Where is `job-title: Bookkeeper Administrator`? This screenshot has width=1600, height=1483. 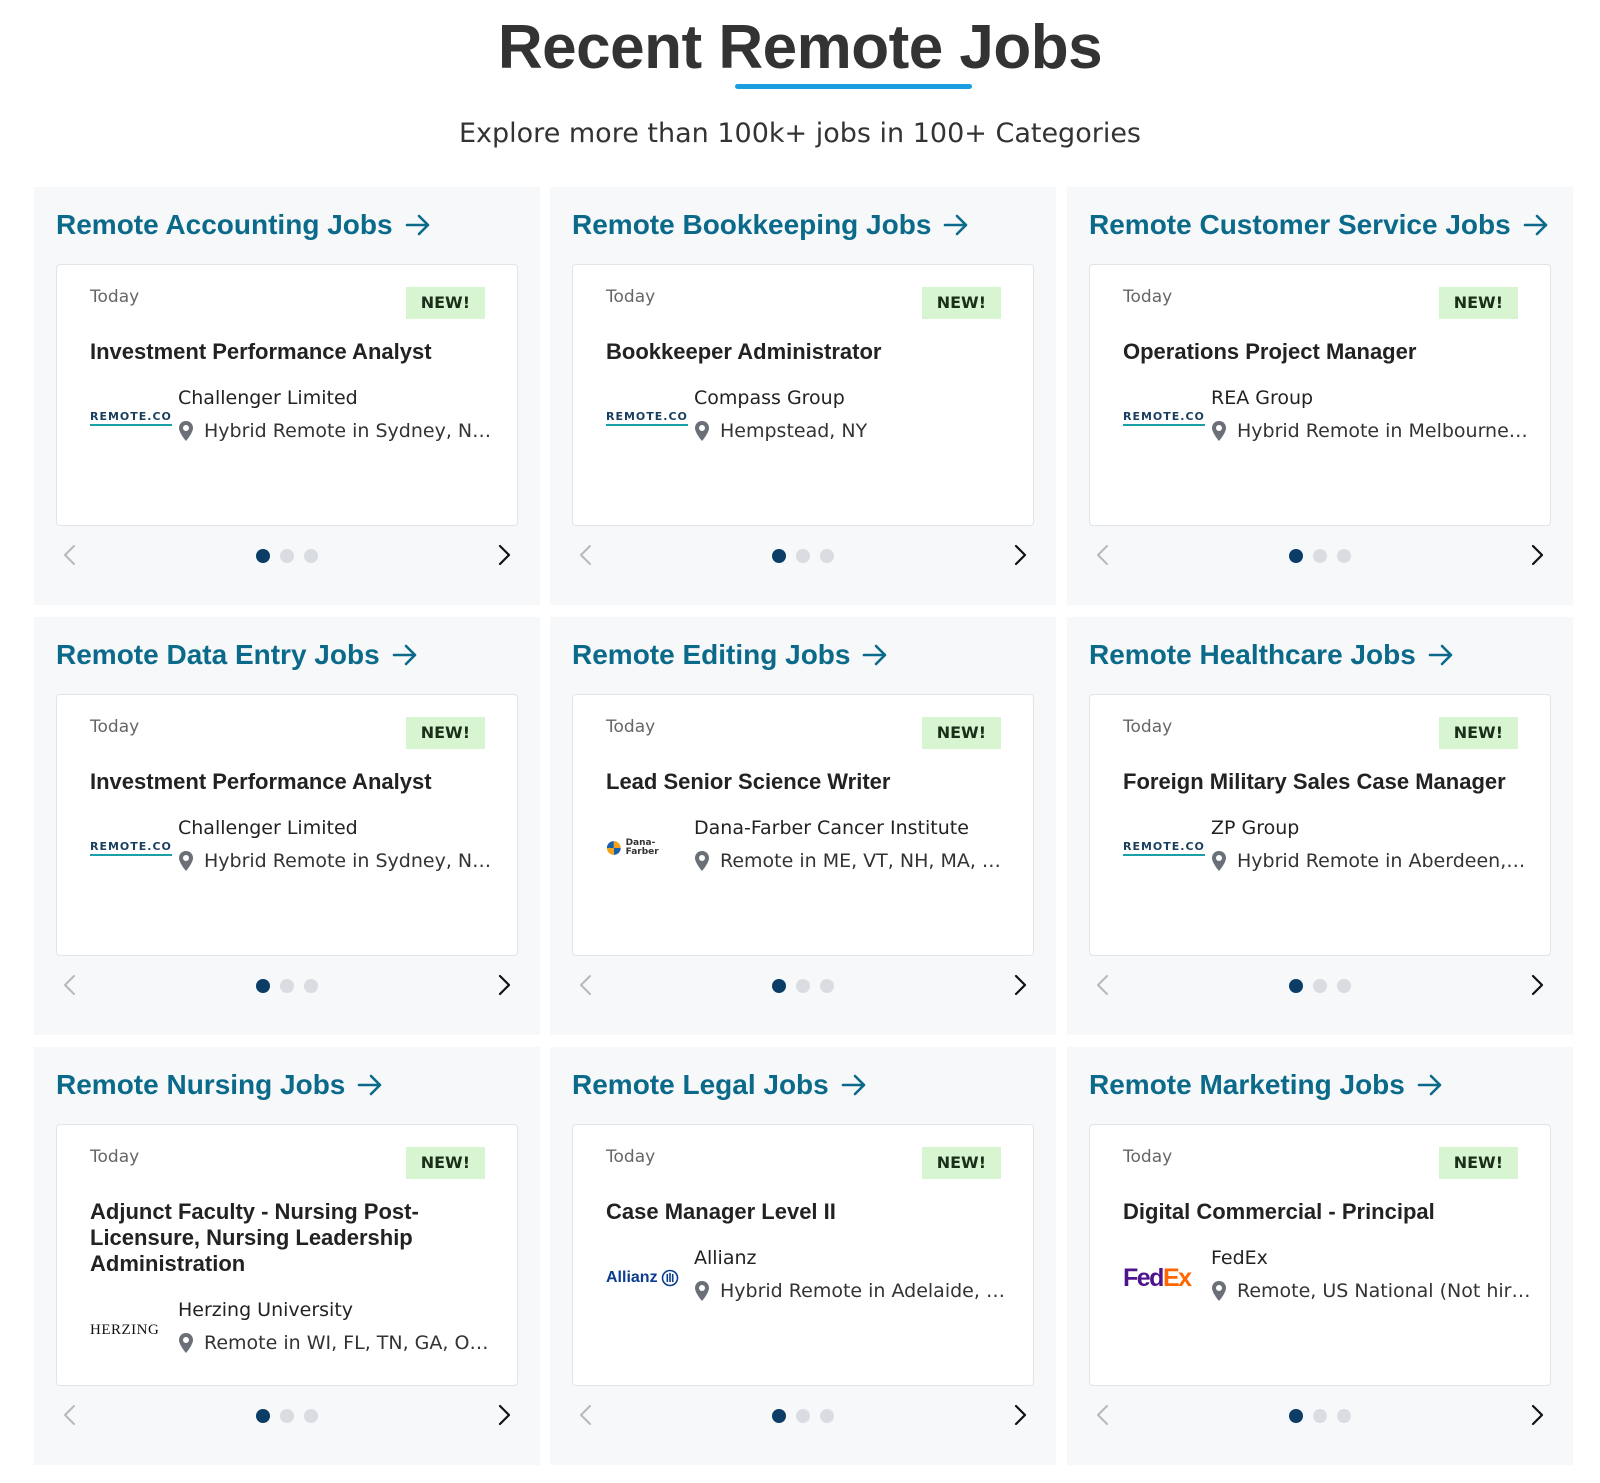 job-title: Bookkeeper Administrator is located at coordinates (806, 352).